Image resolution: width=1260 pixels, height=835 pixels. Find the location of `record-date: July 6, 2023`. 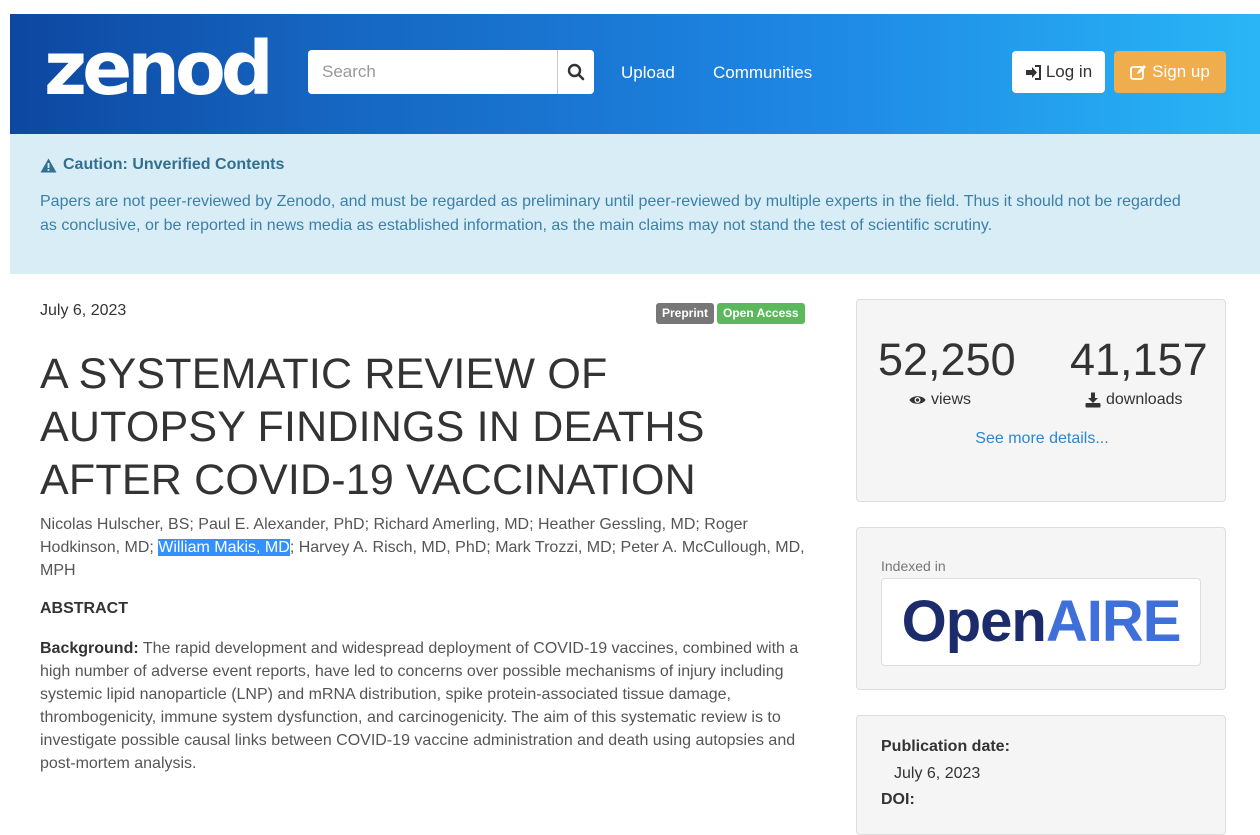

record-date: July 6, 2023 is located at coordinates (83, 310).